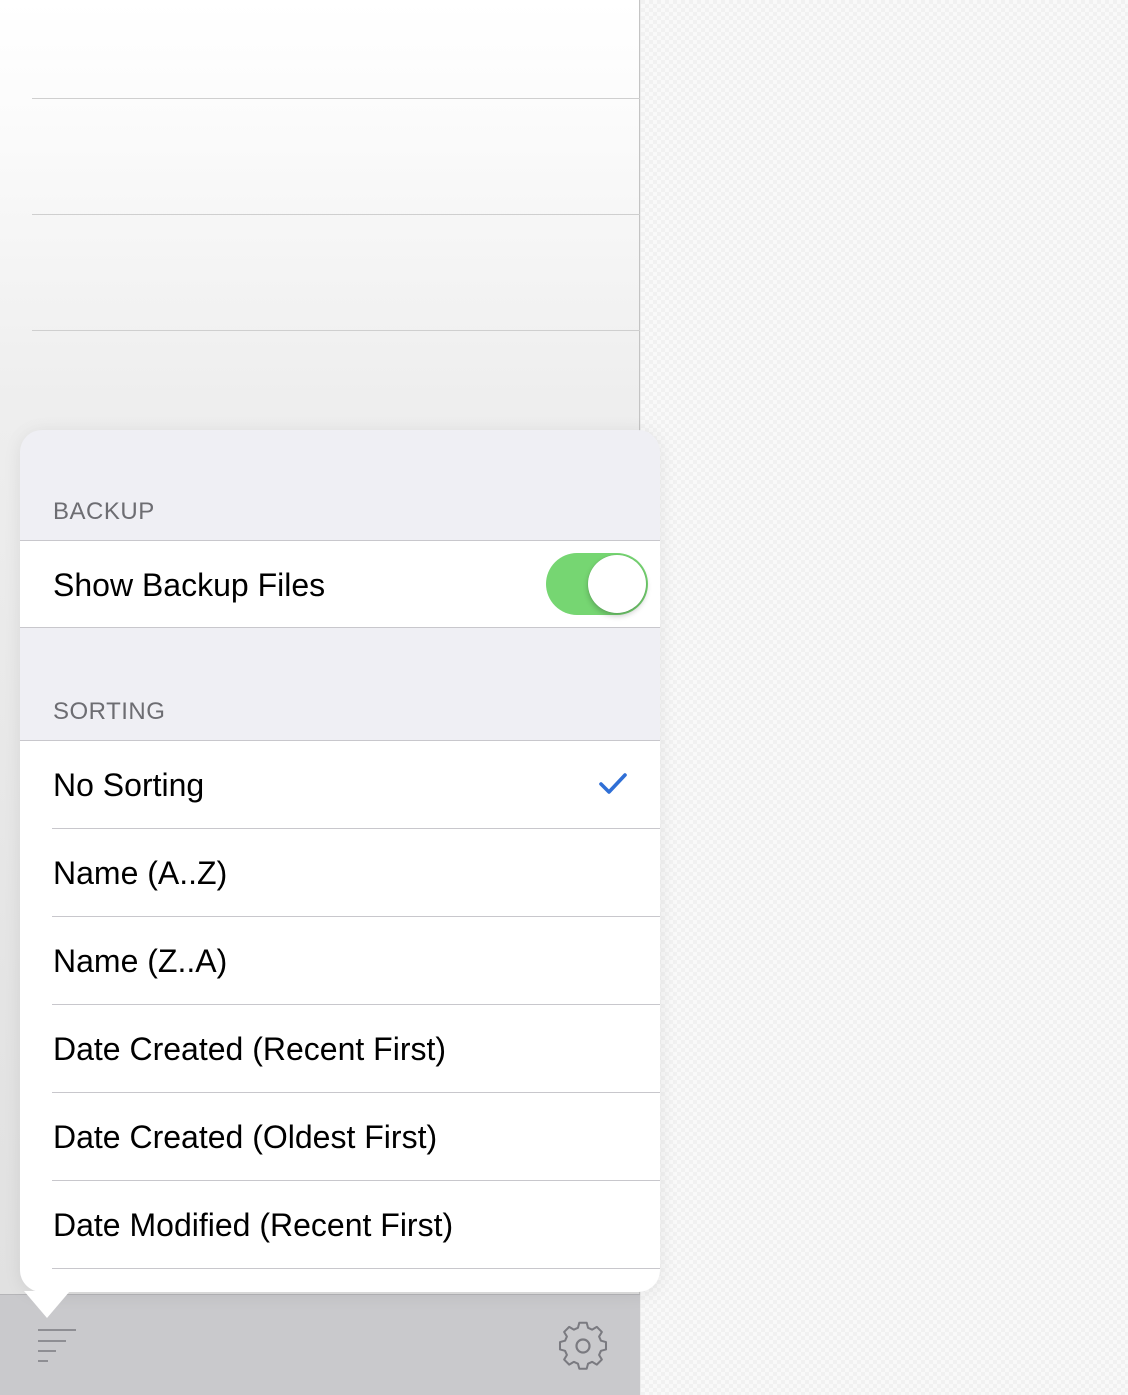 The height and width of the screenshot is (1395, 1128). What do you see at coordinates (583, 1346) in the screenshot?
I see `gear-icon` at bounding box center [583, 1346].